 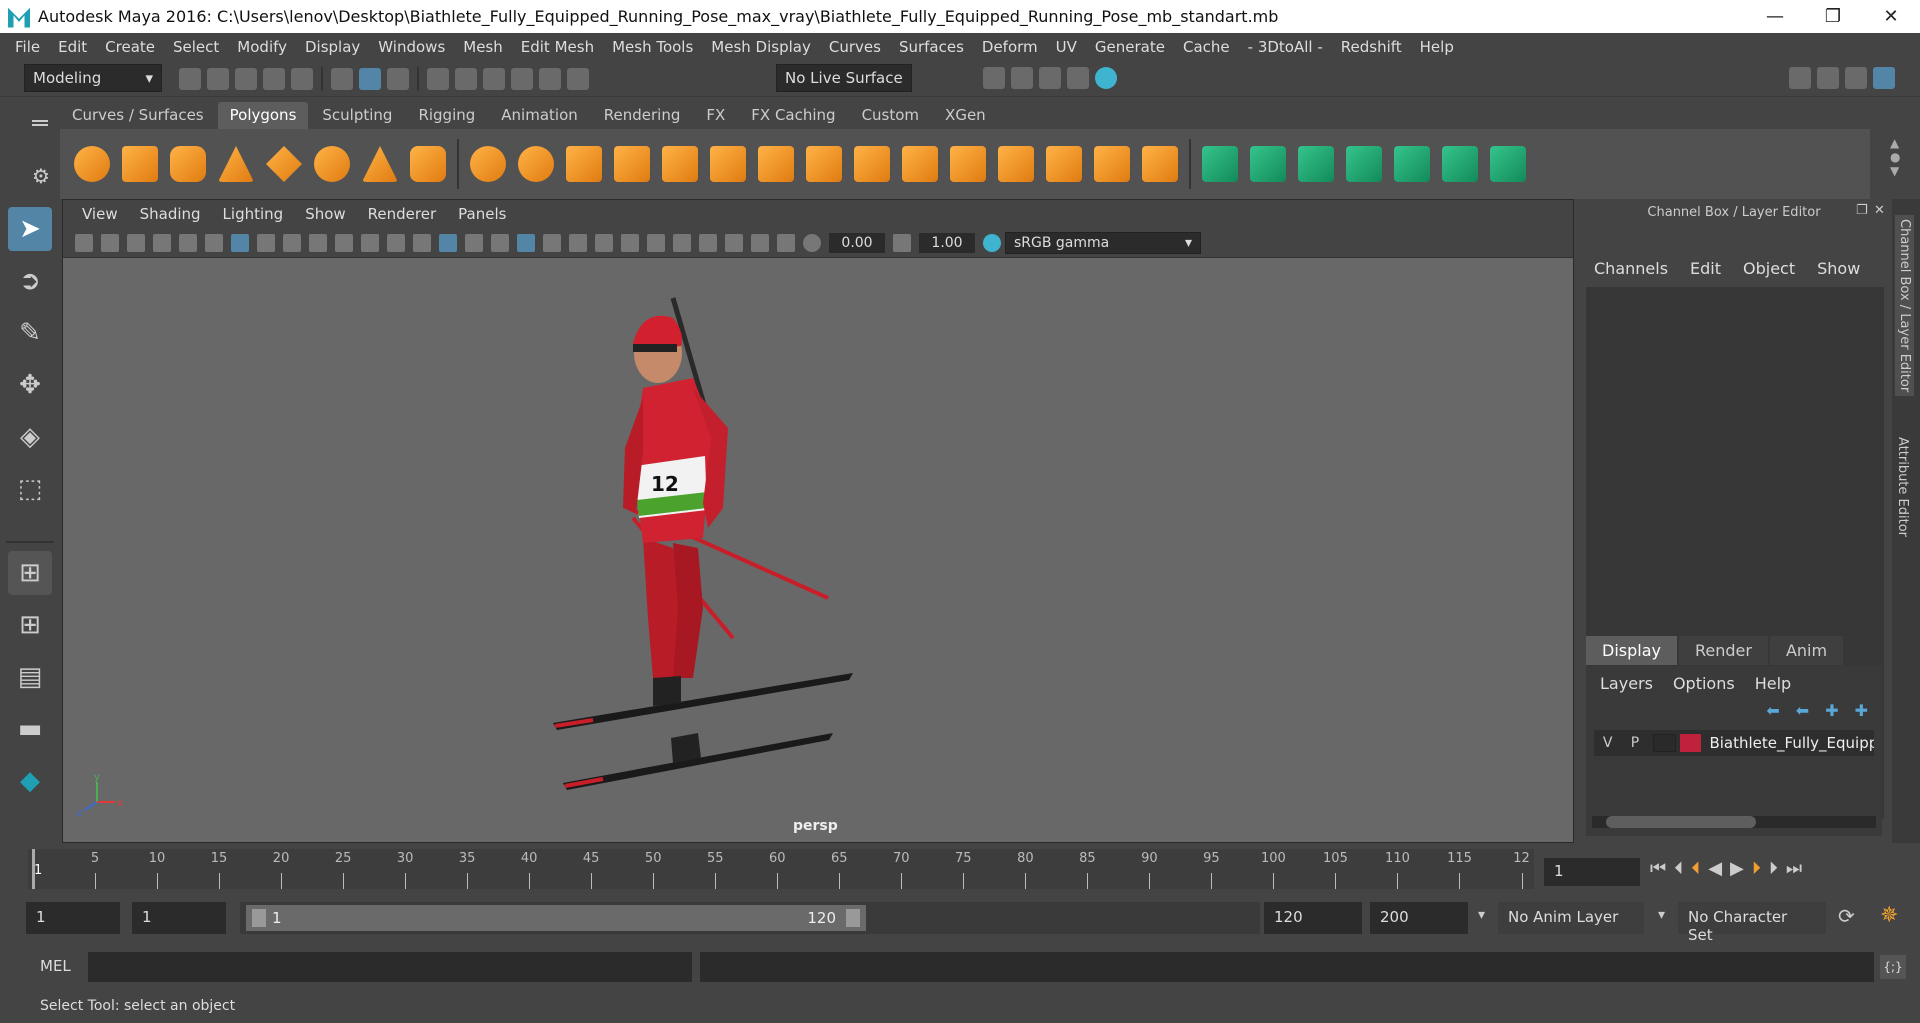 I want to click on history-icon, so click(x=578, y=79).